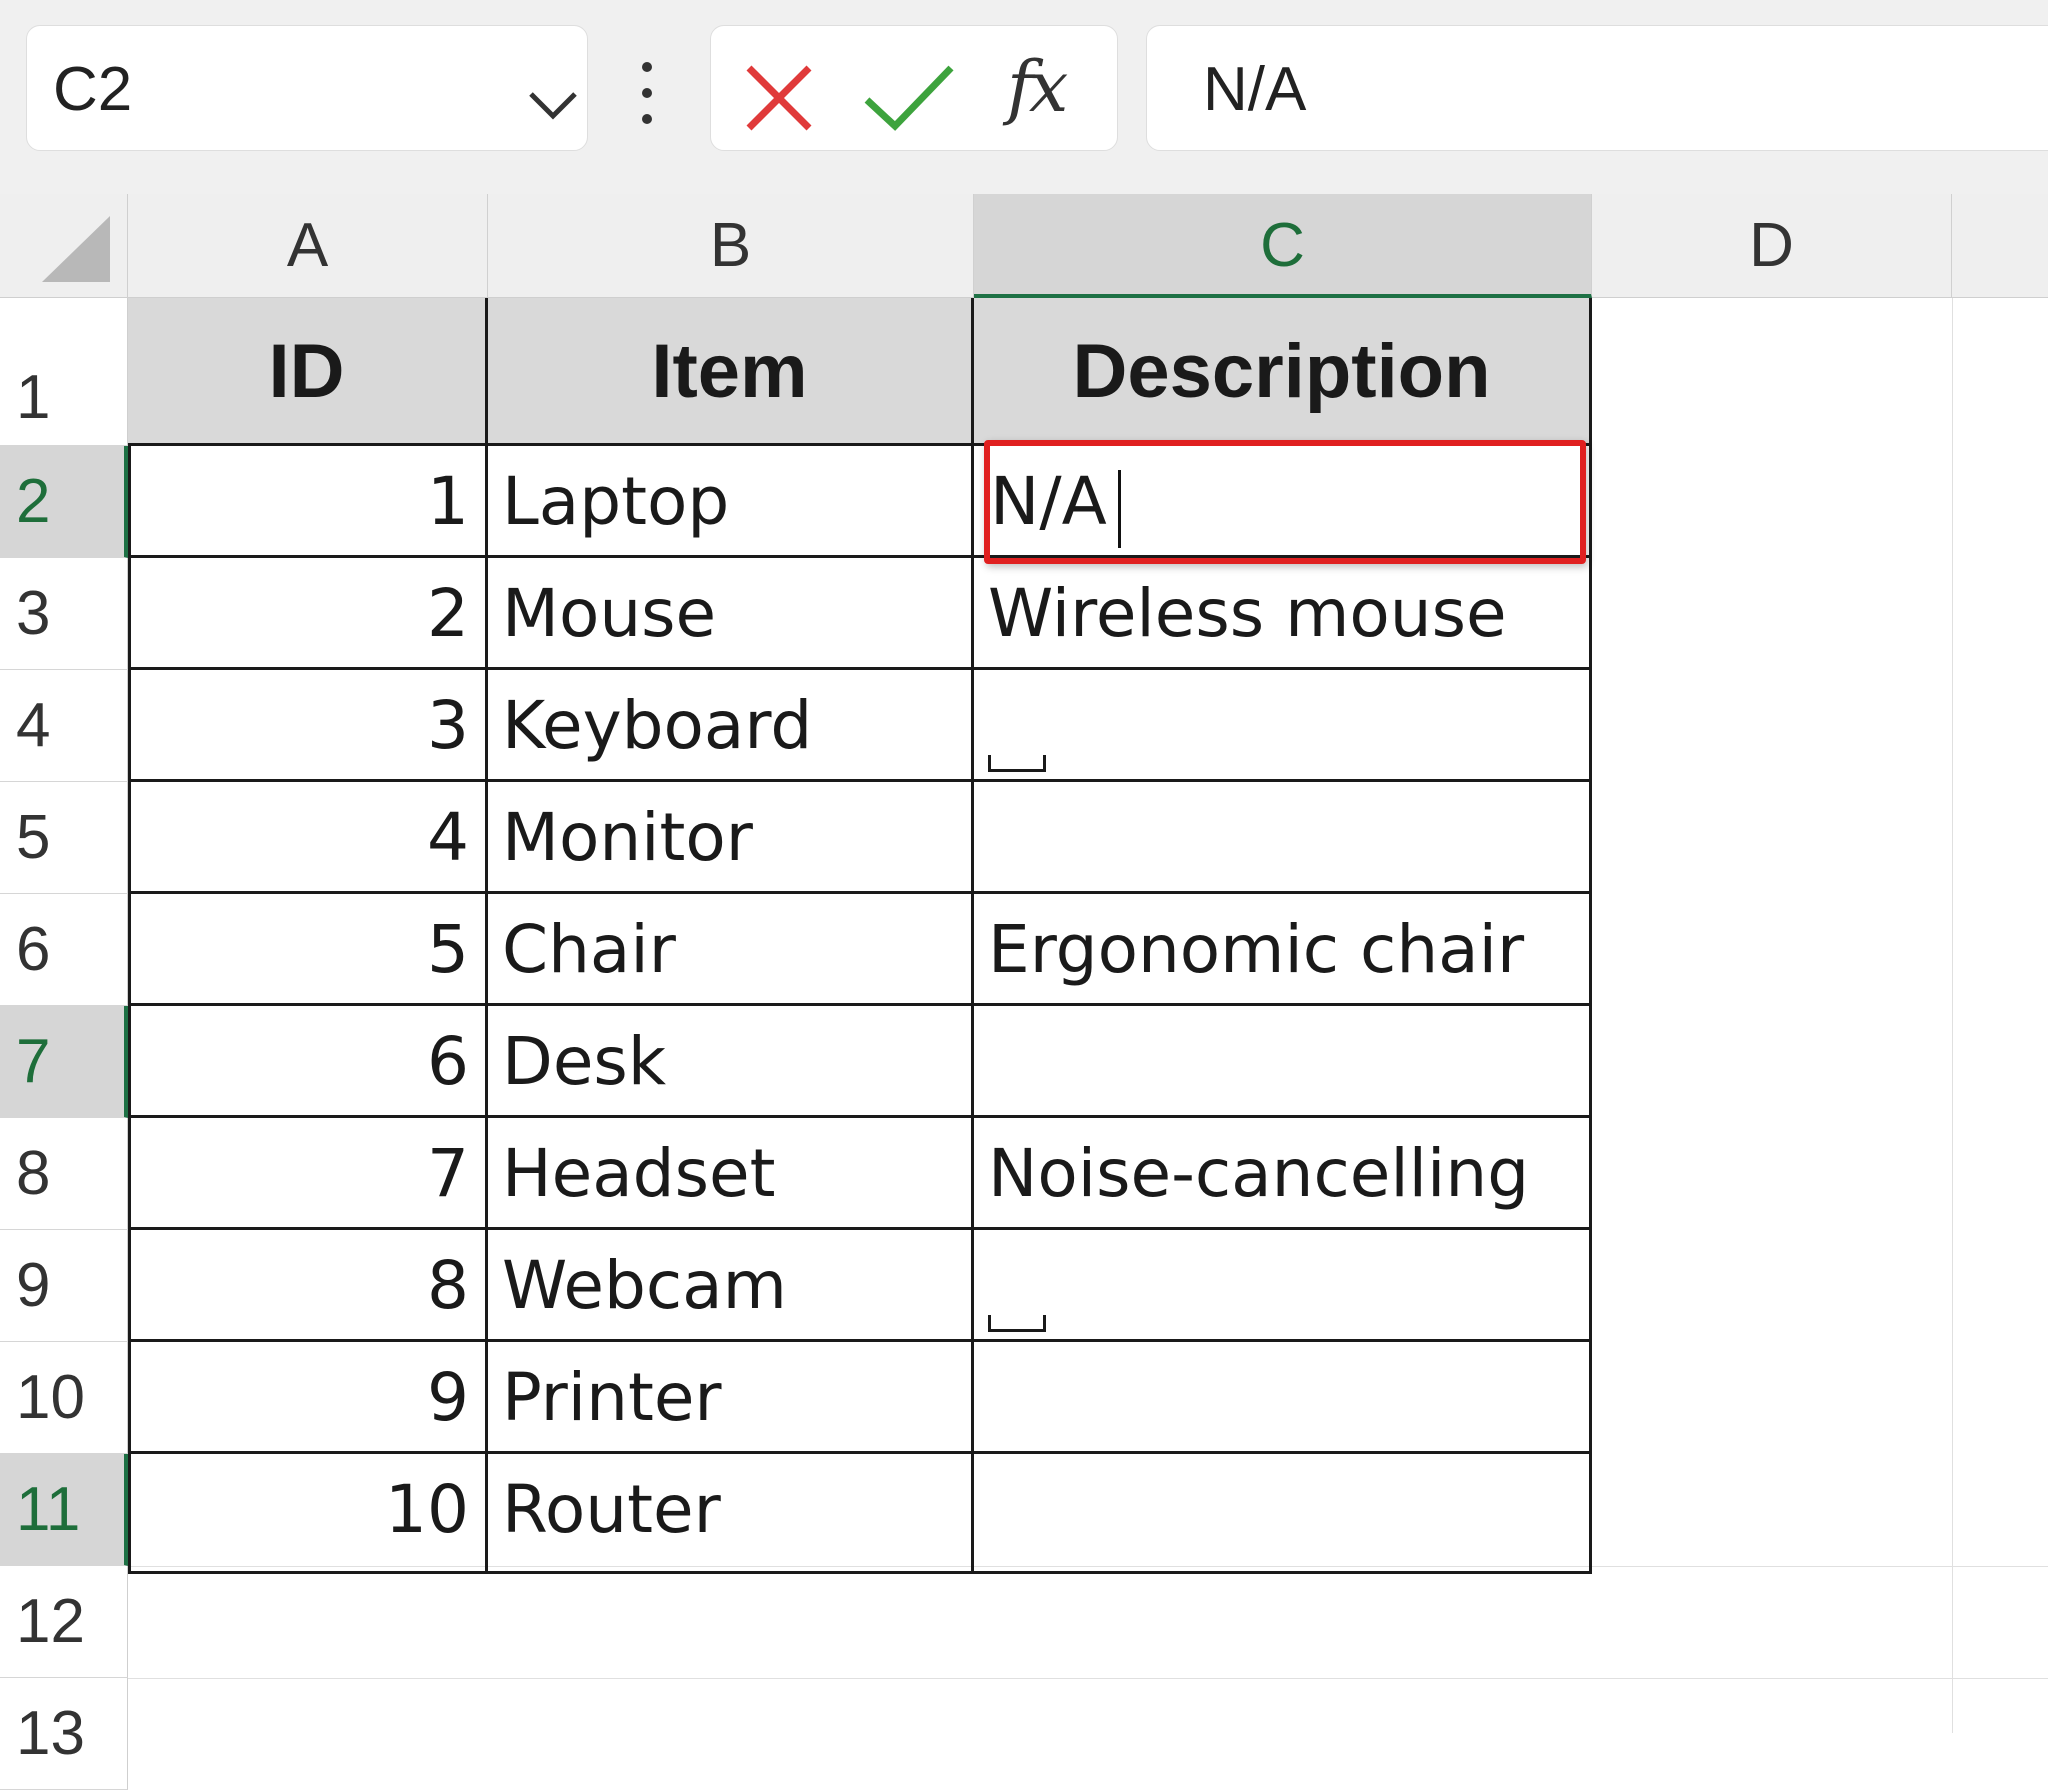 The image size is (2048, 1790). What do you see at coordinates (1255, 89) in the screenshot?
I see `formula-input-value: N/A` at bounding box center [1255, 89].